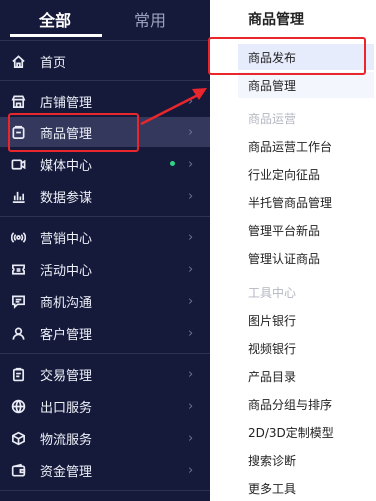 This screenshot has height=501, width=376. I want to click on new-status-dot, so click(172, 163).